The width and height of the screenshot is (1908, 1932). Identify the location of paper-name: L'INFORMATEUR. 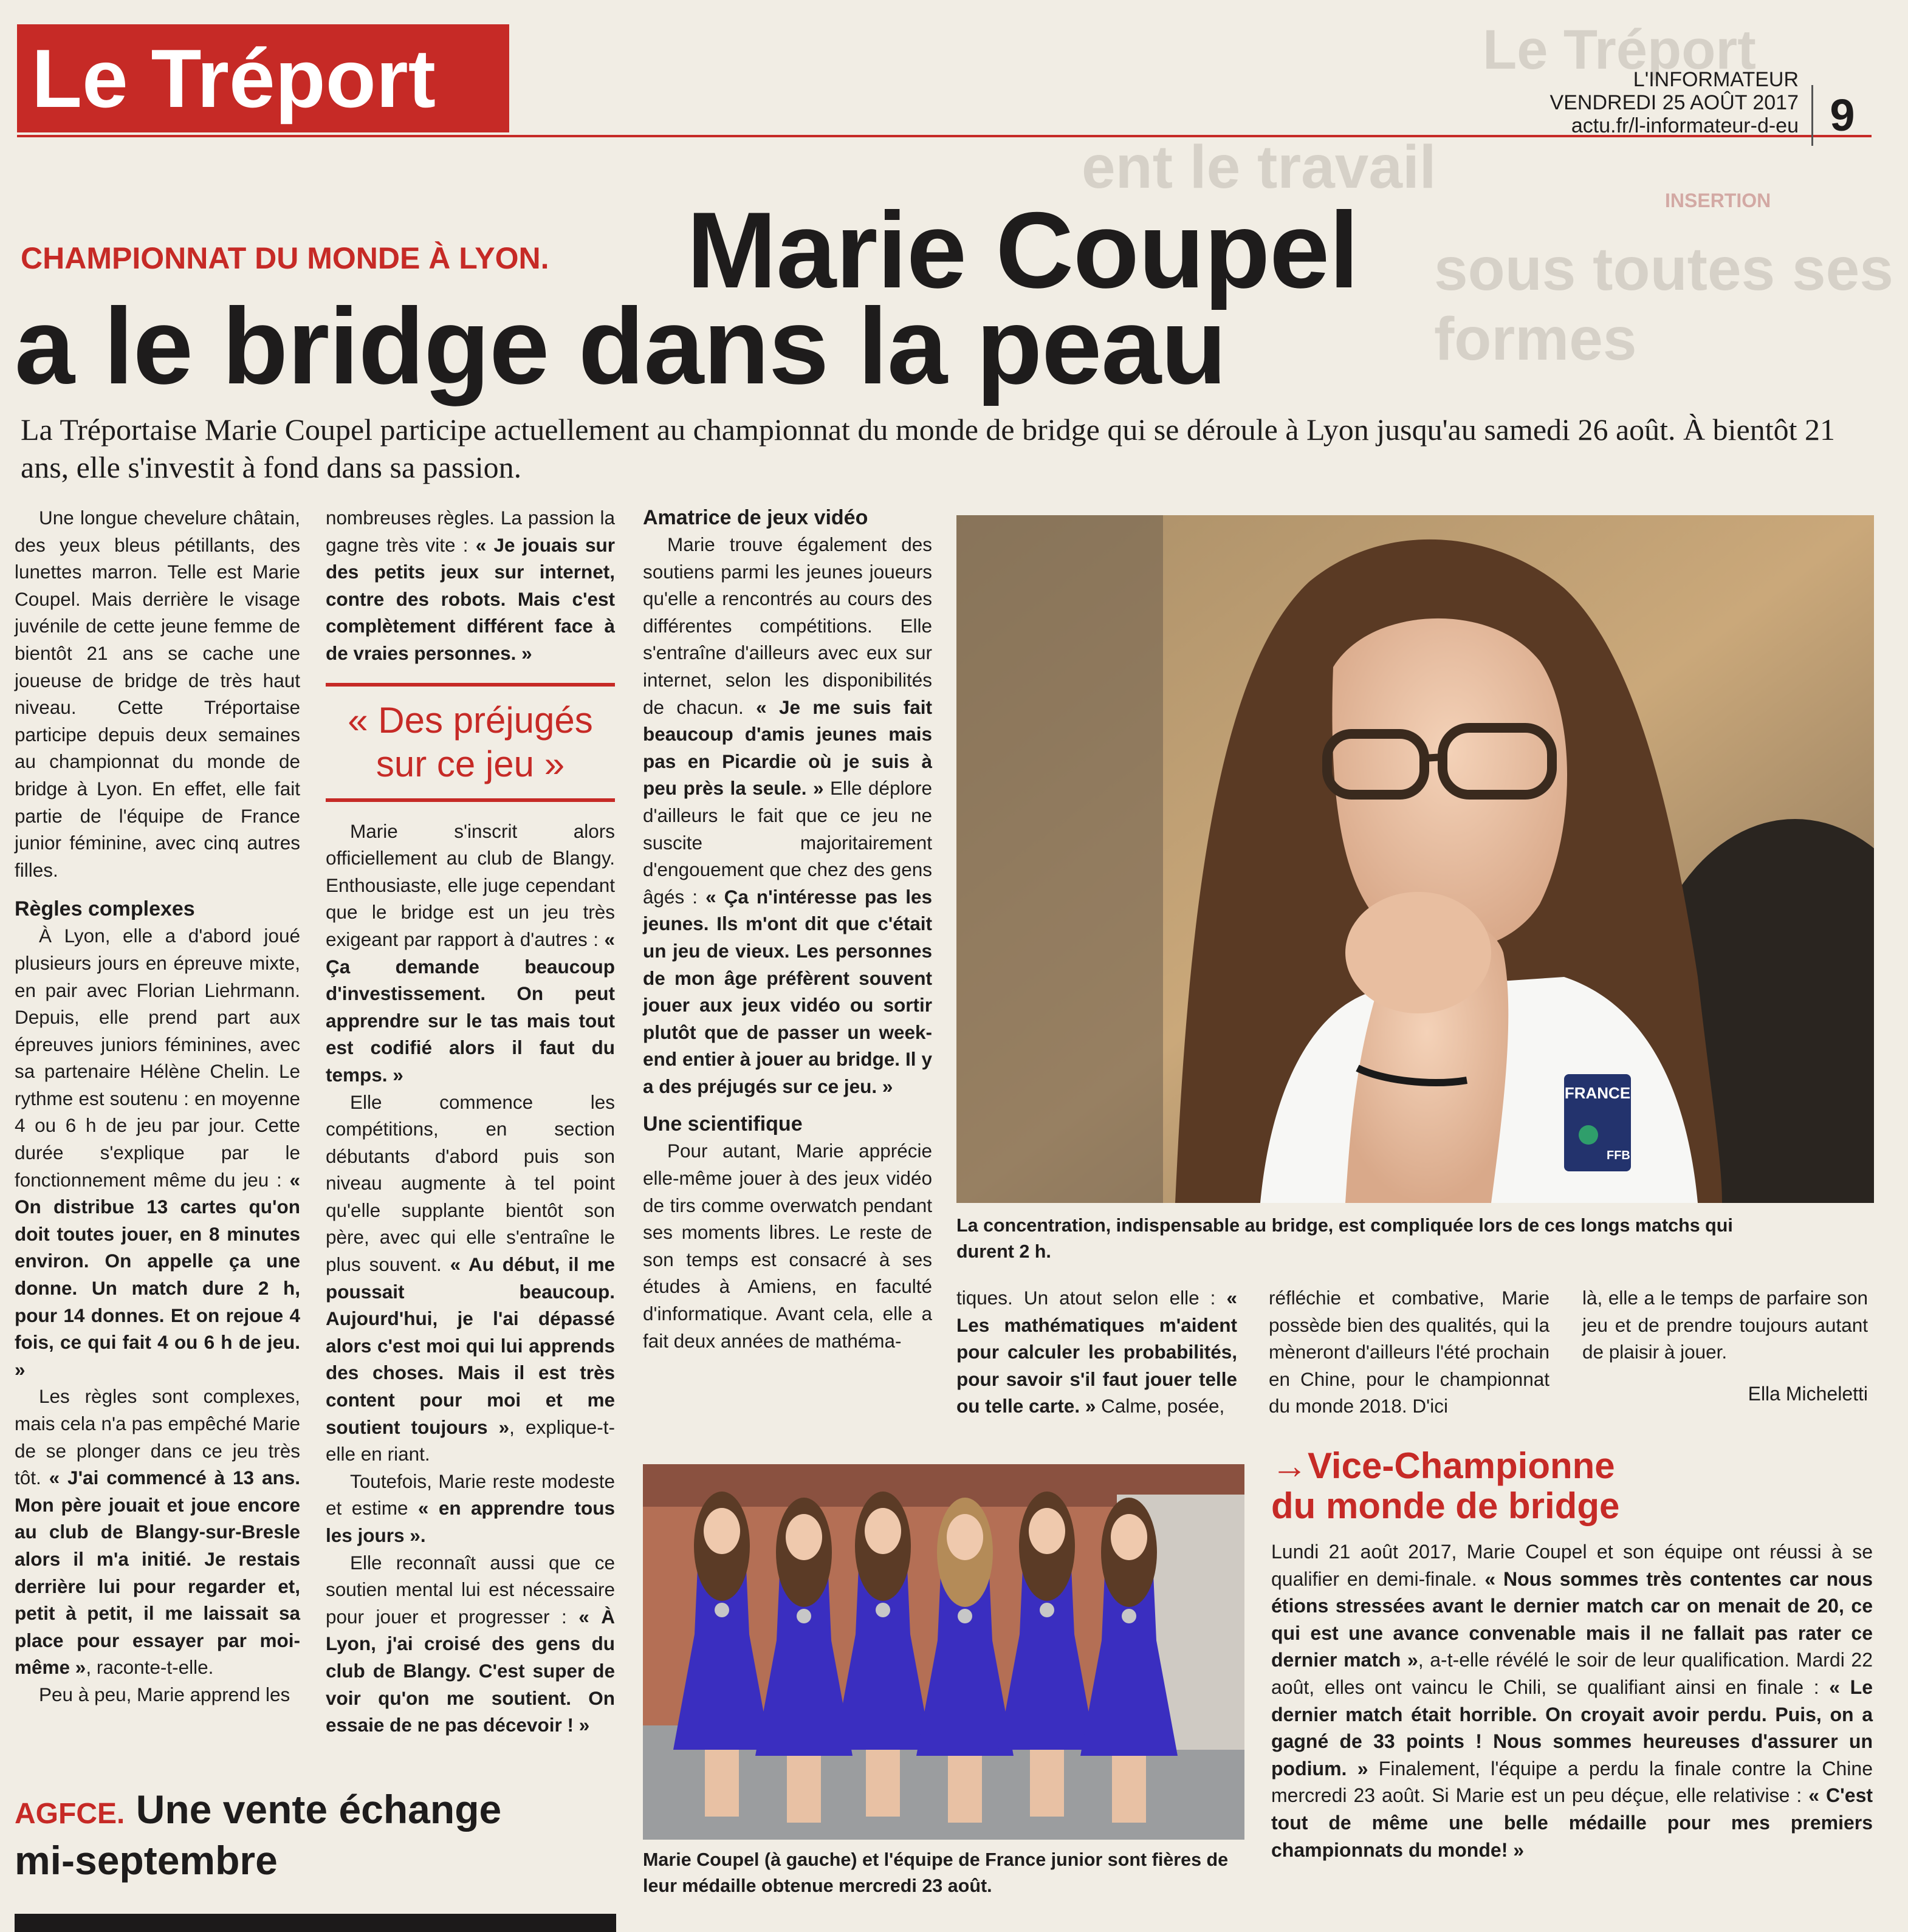
(1716, 79).